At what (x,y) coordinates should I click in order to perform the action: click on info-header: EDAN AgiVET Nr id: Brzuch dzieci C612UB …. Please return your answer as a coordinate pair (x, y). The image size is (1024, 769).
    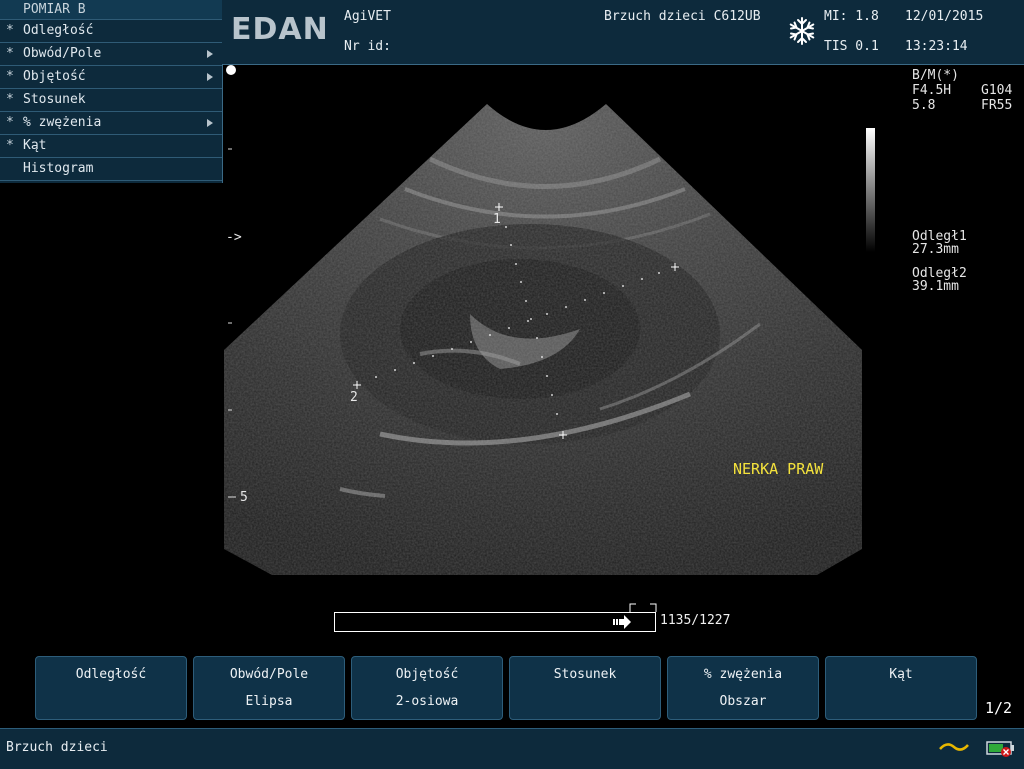
    Looking at the image, I should click on (623, 32).